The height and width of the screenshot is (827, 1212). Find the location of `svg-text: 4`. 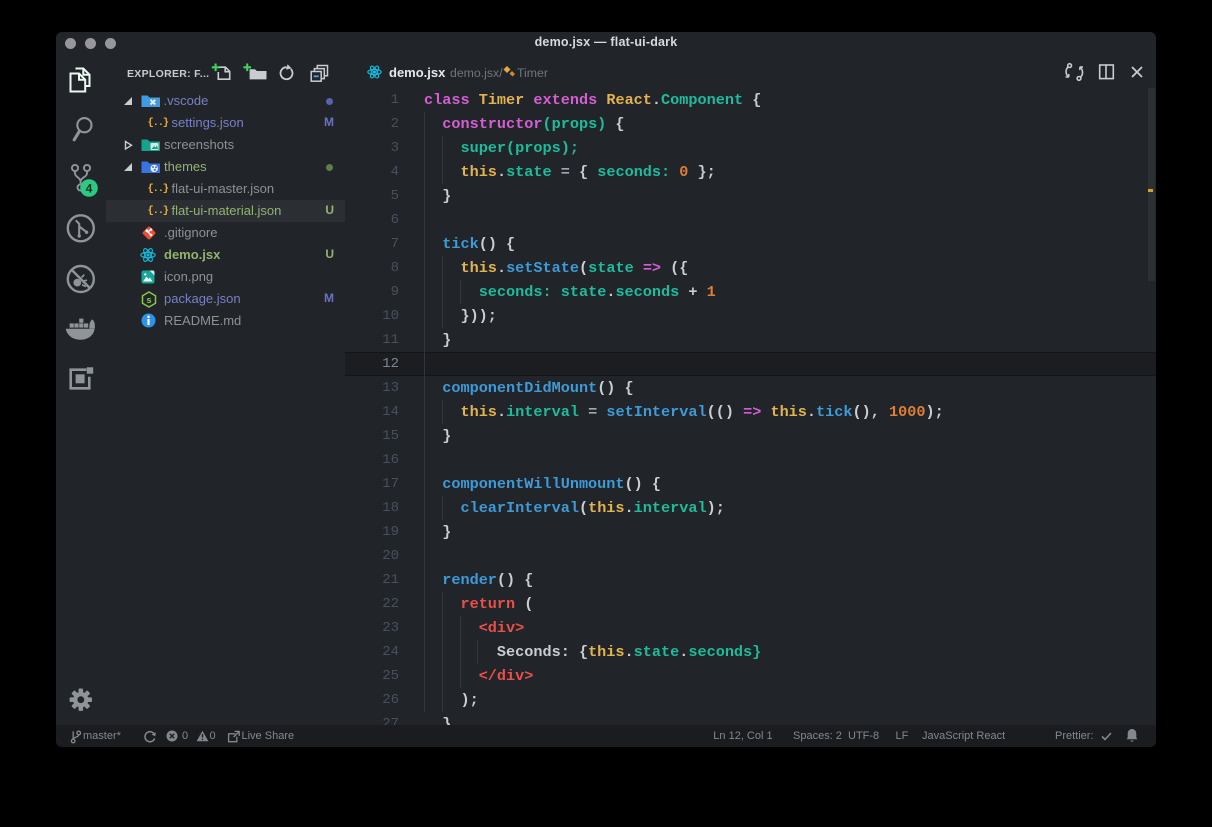

svg-text: 4 is located at coordinates (89, 189).